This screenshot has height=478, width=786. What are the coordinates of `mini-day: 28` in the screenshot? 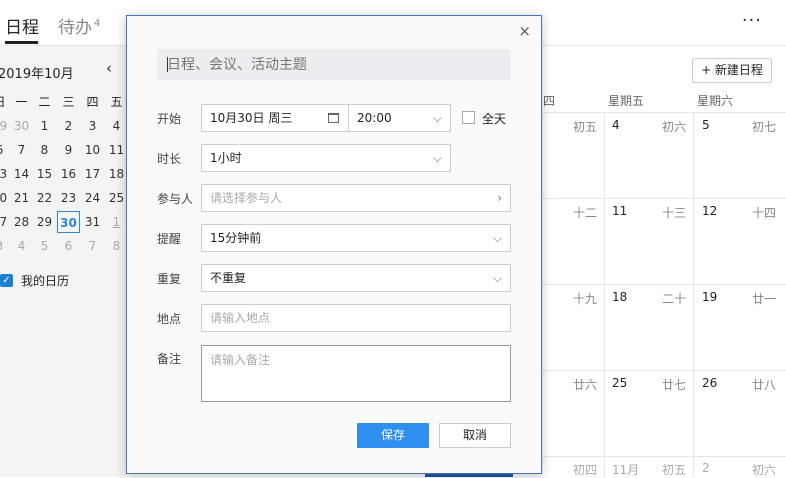 It's located at (21, 222).